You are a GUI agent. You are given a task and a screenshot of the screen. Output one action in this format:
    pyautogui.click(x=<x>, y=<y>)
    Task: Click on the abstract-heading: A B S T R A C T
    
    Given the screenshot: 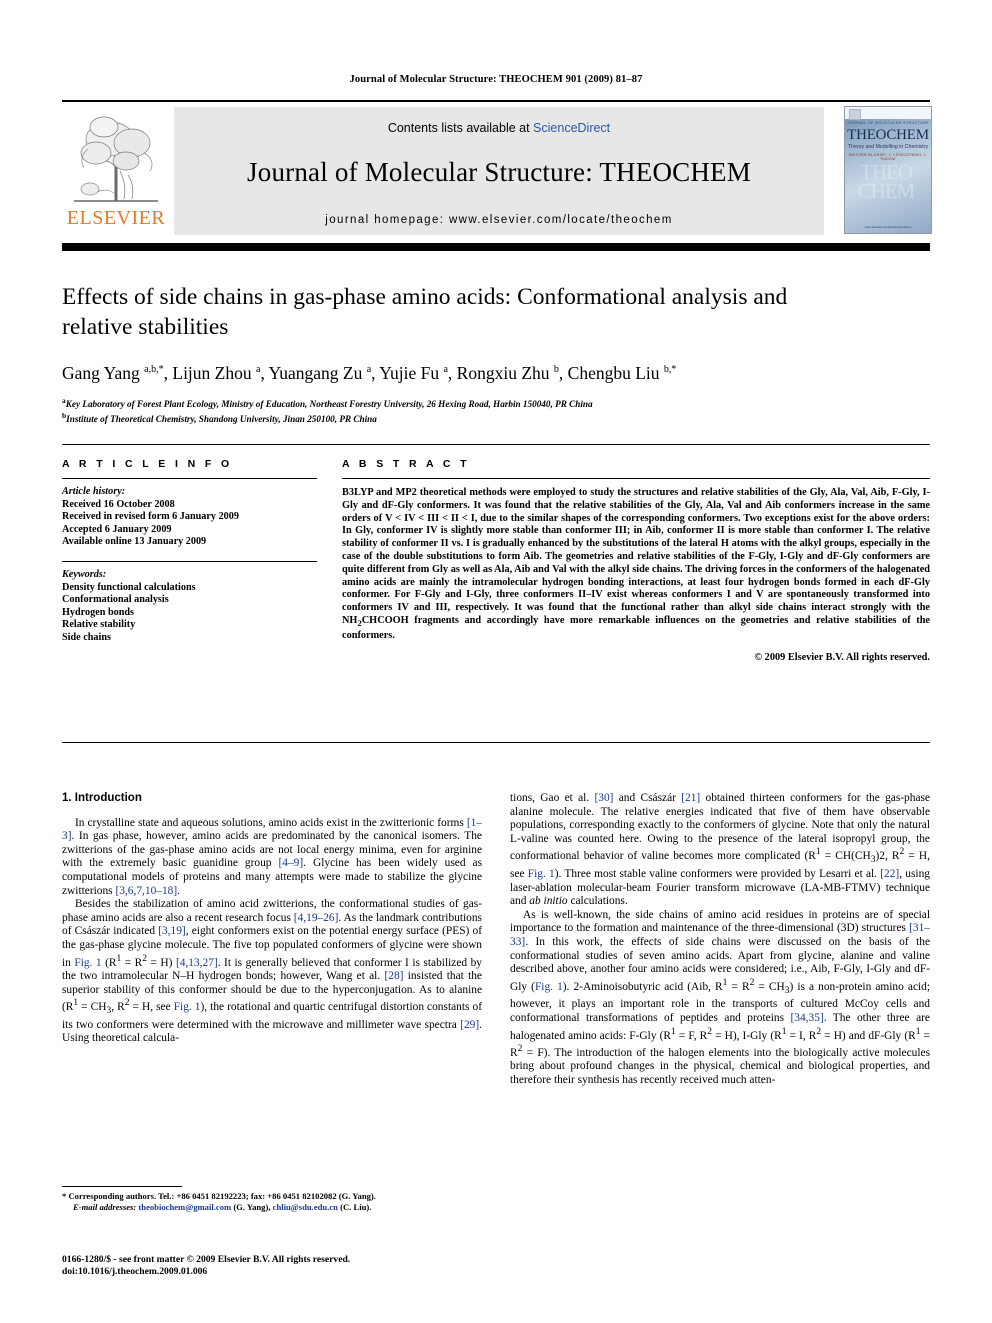 What is the action you would take?
    pyautogui.click(x=406, y=464)
    